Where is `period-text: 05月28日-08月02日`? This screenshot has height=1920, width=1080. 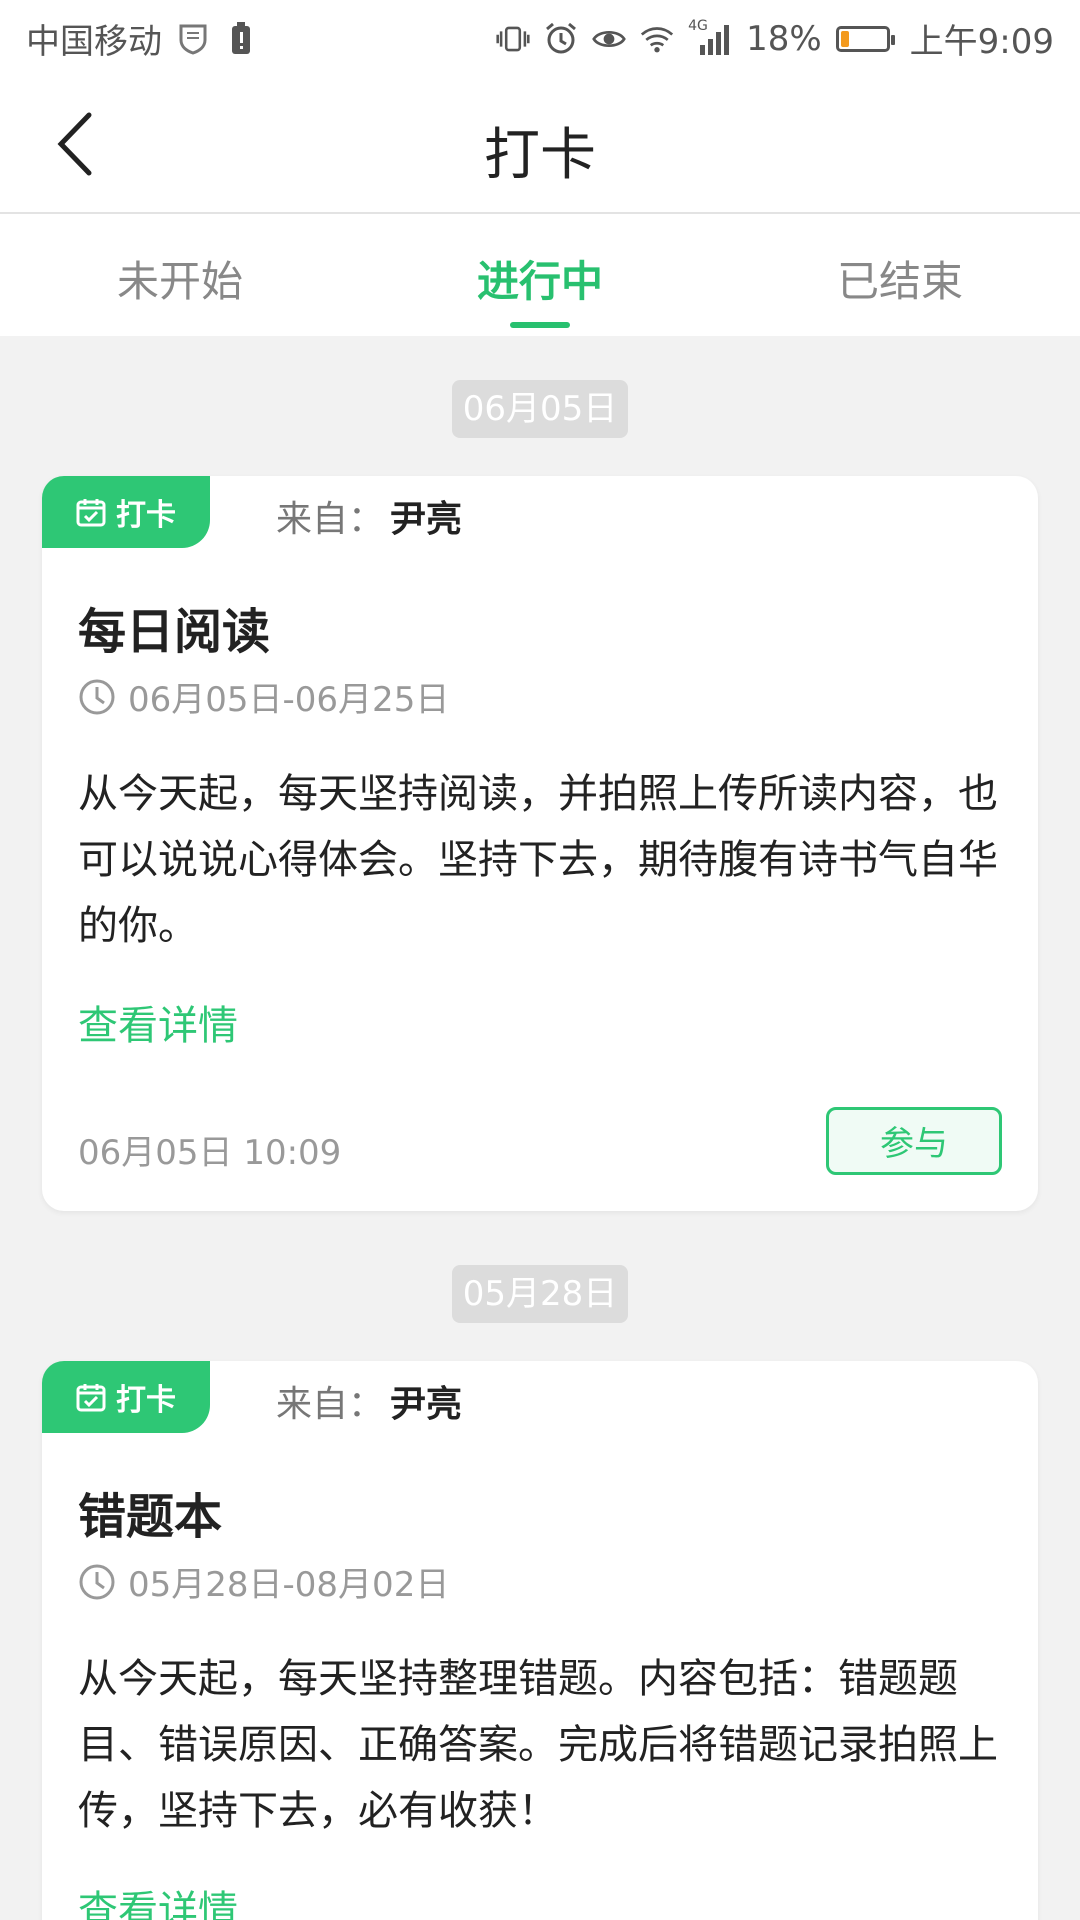 period-text: 05月28日-08月02日 is located at coordinates (289, 1585).